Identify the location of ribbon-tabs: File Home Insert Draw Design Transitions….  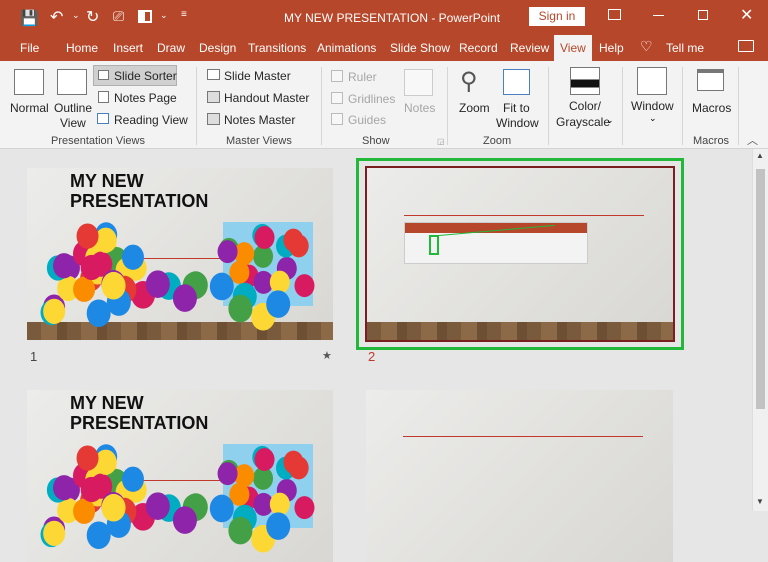
(384, 48).